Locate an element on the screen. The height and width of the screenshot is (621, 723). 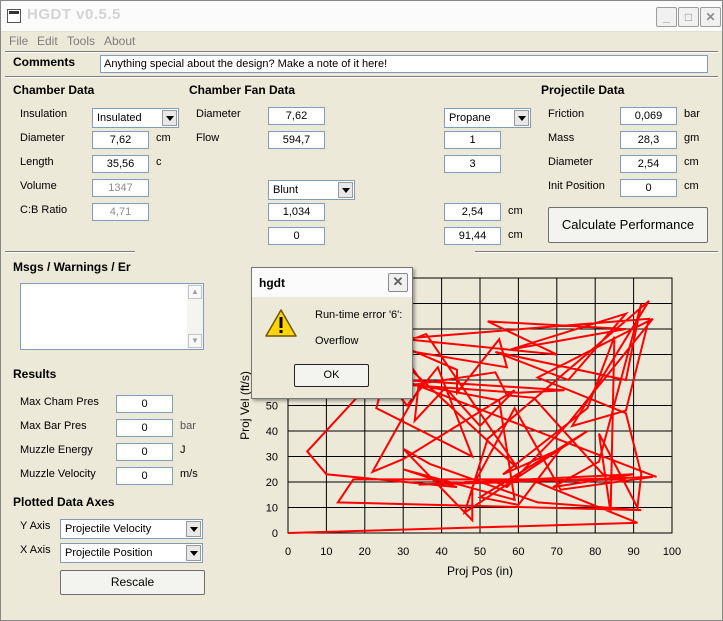
msgs-heading: Msgs / Warnings / Er is located at coordinates (72, 267).